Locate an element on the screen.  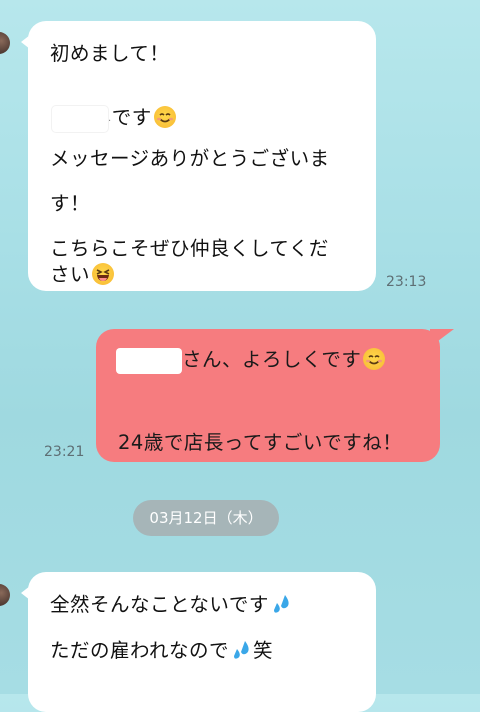
message-line: さい is located at coordinates (82, 272).